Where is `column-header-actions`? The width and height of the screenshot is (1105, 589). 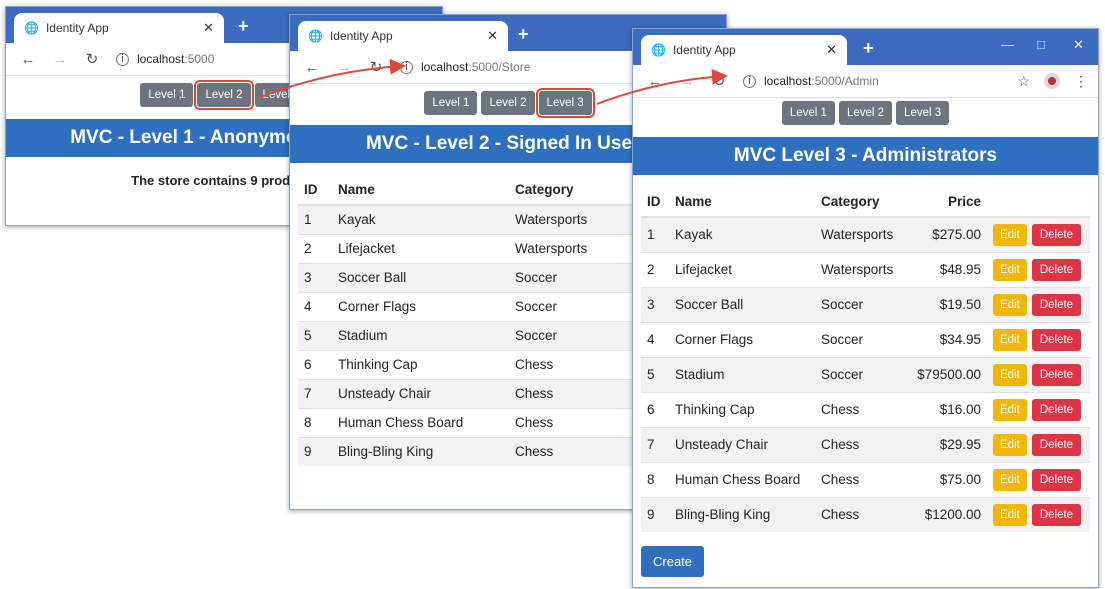 column-header-actions is located at coordinates (1038, 202).